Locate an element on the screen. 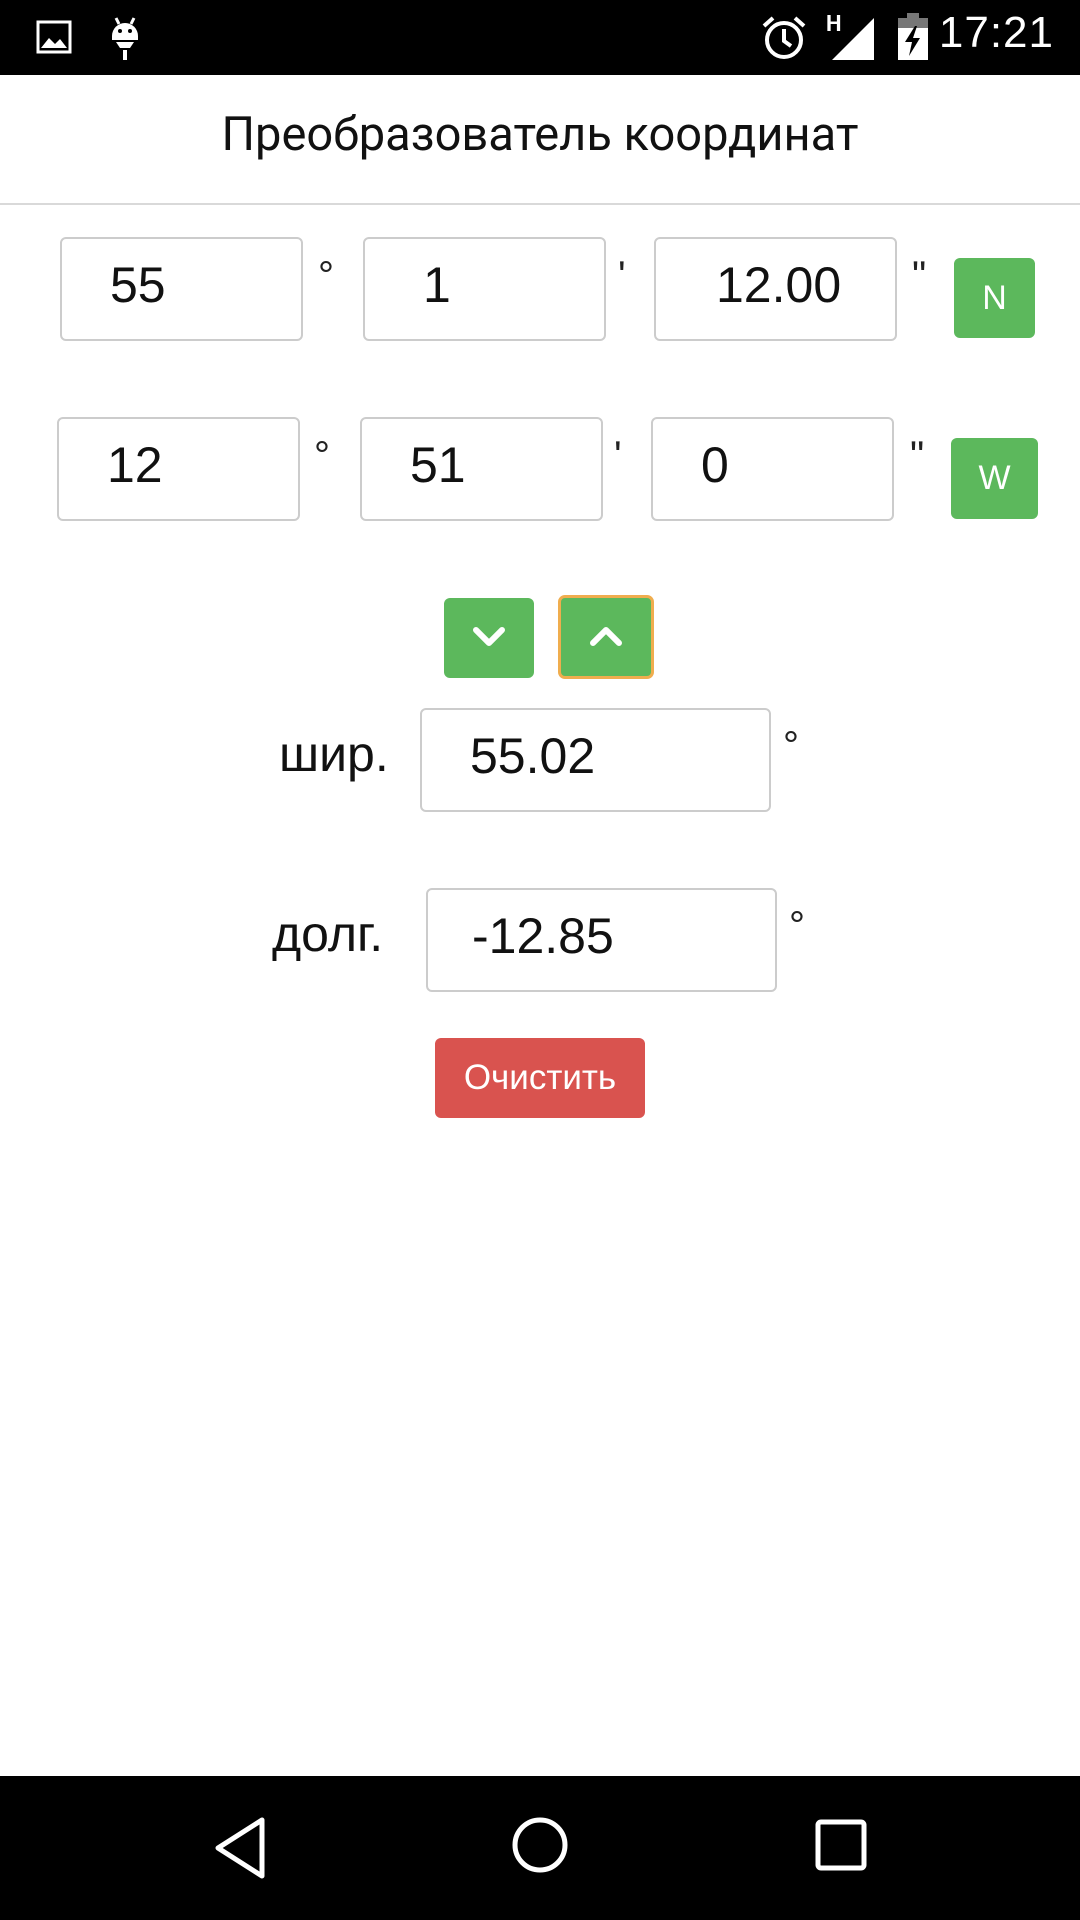 The height and width of the screenshot is (1920, 1080). convert-to-dms-button is located at coordinates (606, 637).